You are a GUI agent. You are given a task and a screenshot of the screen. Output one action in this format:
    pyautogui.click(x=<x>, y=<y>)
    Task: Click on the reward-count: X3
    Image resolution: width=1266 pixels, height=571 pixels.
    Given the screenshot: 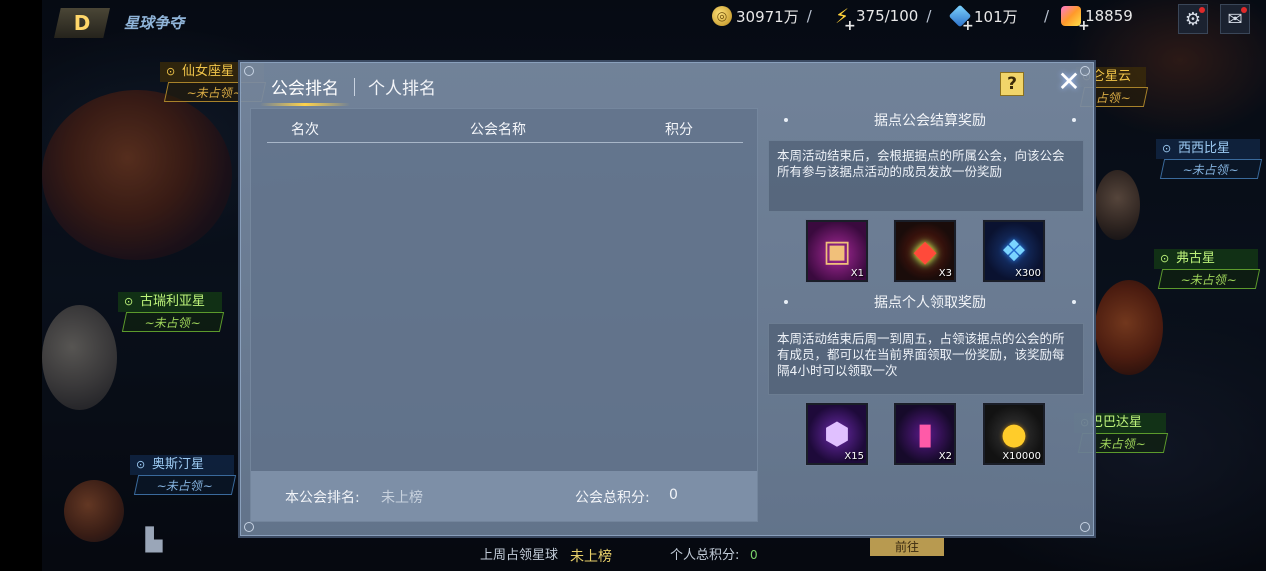 What is the action you would take?
    pyautogui.click(x=945, y=273)
    